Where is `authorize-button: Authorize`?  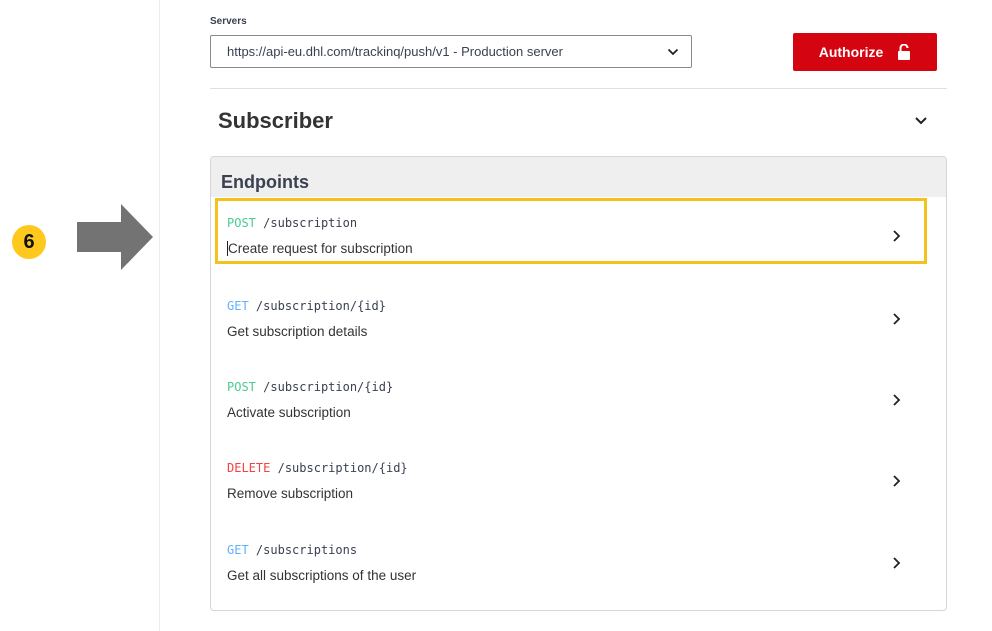
authorize-button: Authorize is located at coordinates (865, 52).